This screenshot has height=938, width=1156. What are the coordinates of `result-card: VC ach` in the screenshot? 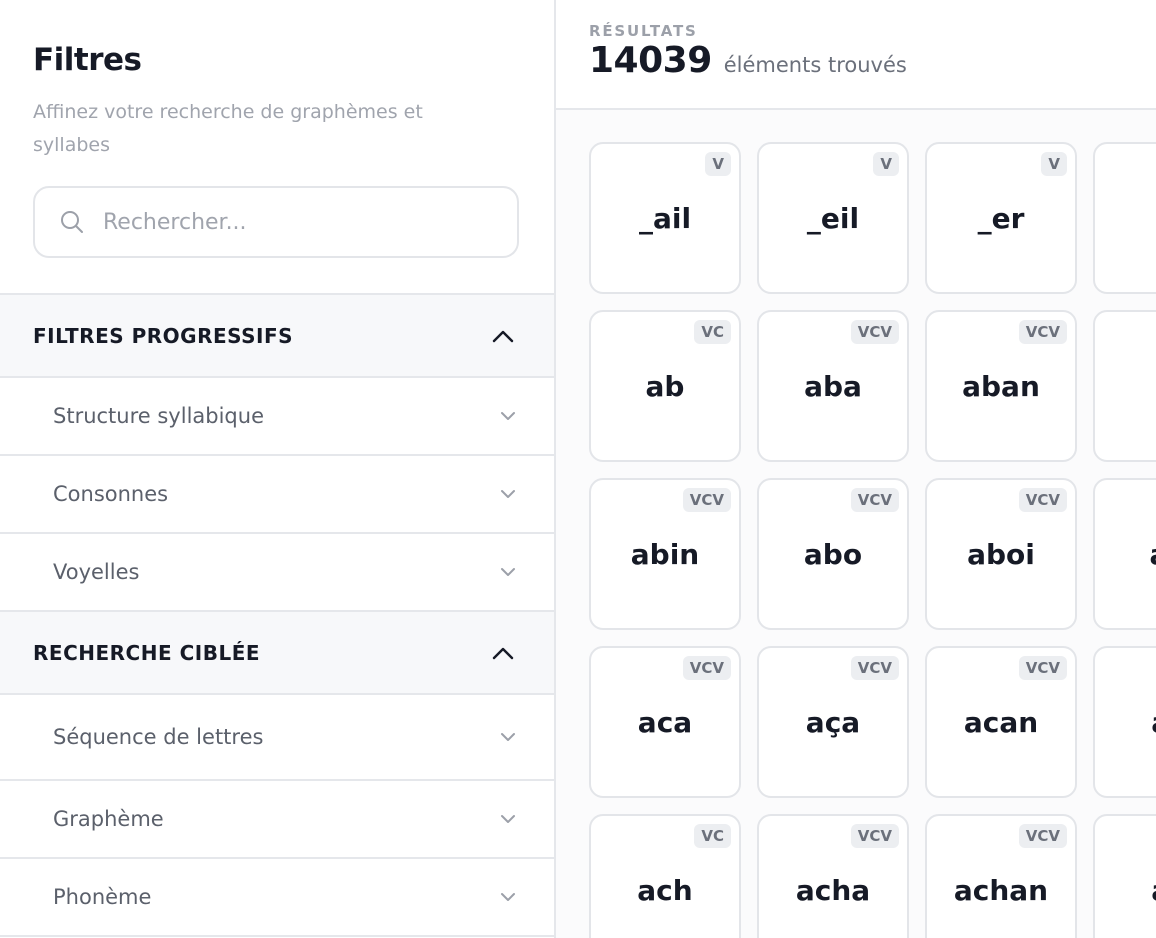 It's located at (665, 876).